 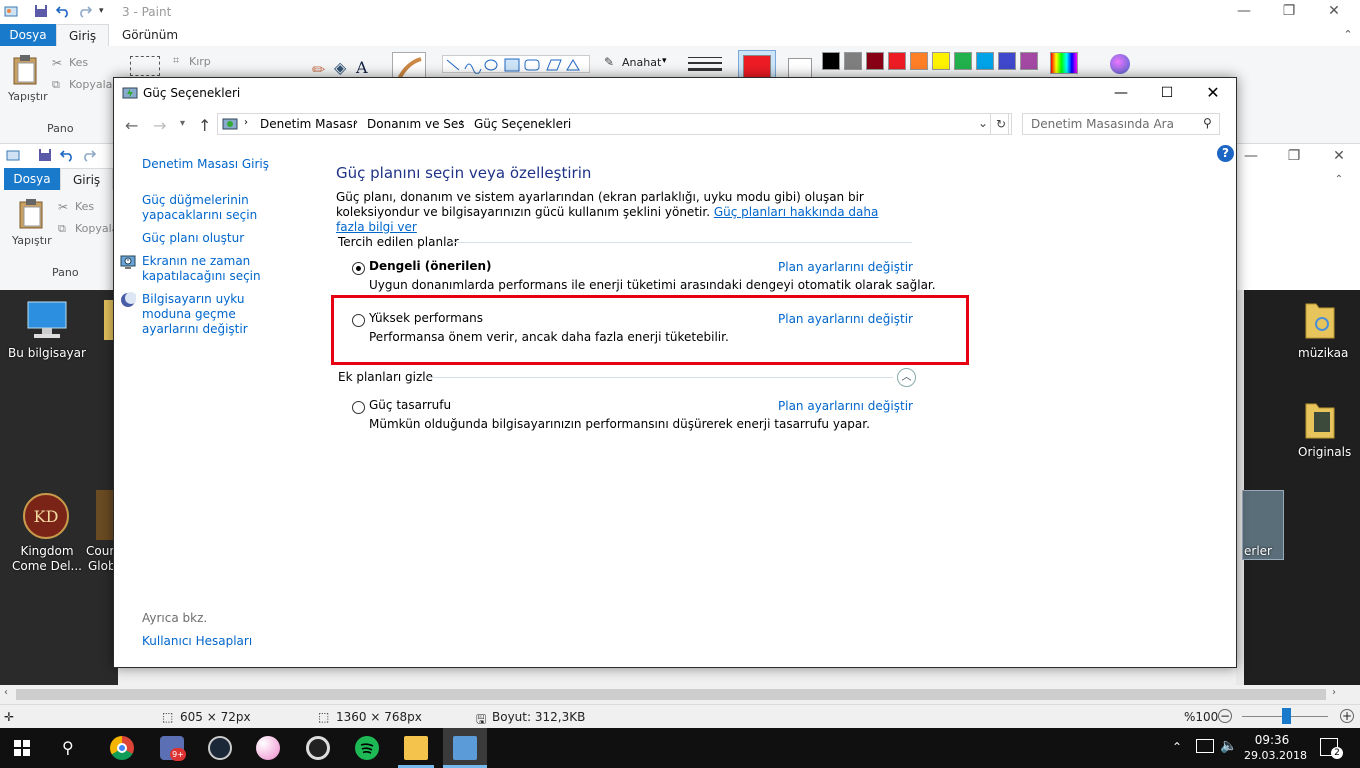 I want to click on inner-paste-icon, so click(x=32, y=214).